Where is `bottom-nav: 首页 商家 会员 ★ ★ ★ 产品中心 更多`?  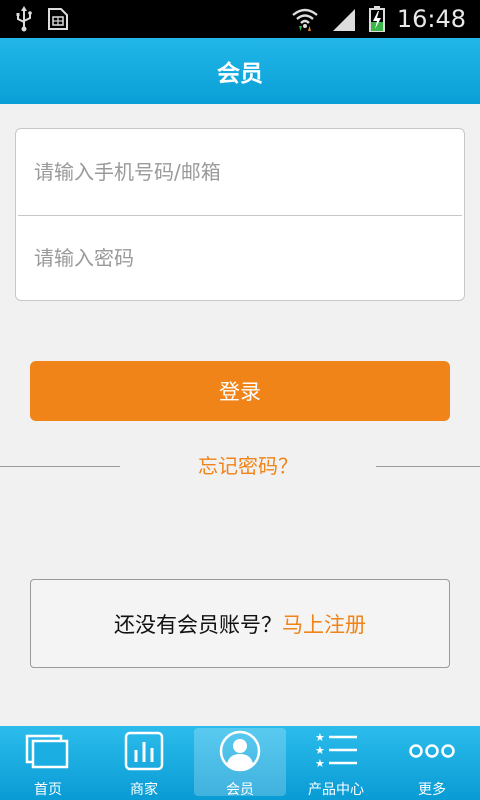
bottom-nav: 首页 商家 会员 ★ ★ ★ 产品中心 更多 is located at coordinates (240, 763).